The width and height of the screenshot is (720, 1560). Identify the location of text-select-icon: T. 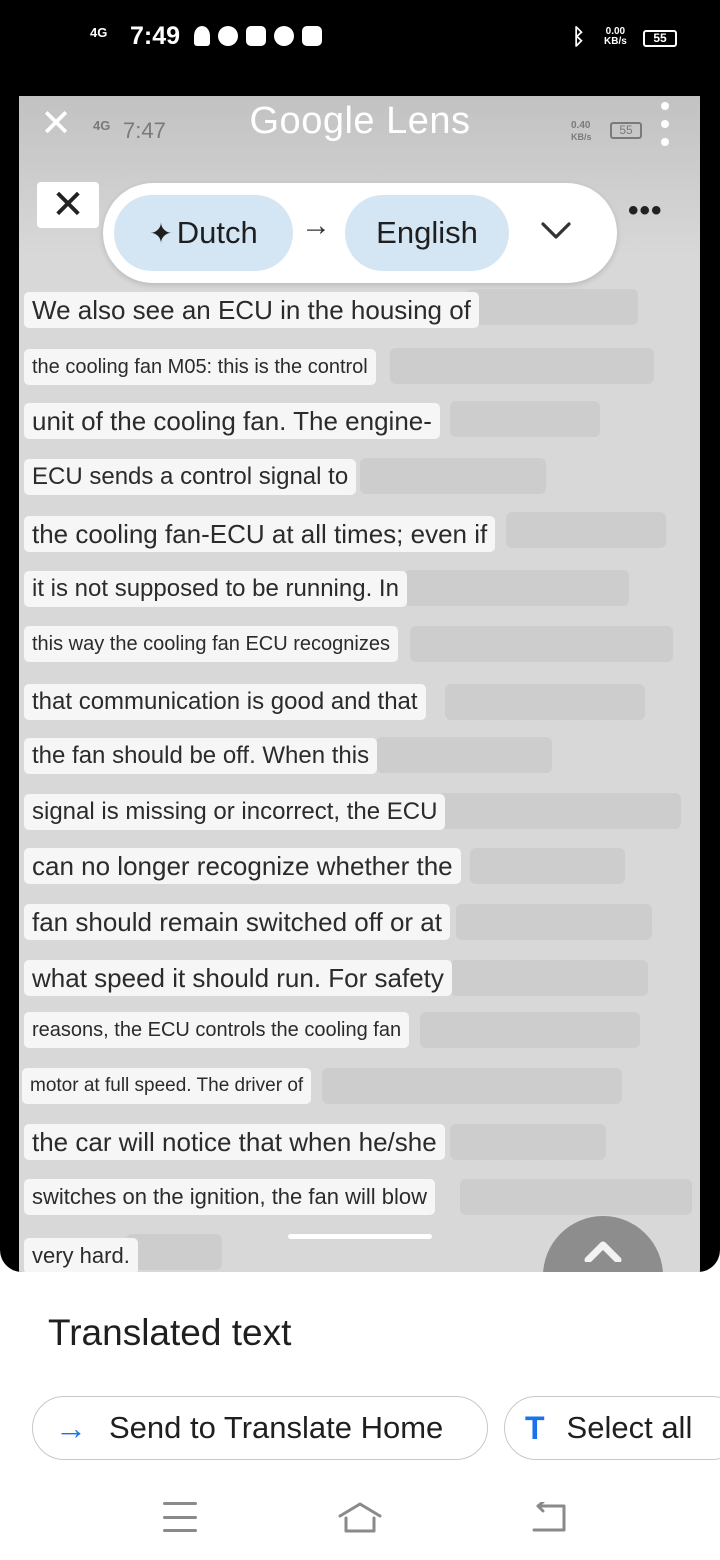
(535, 1427).